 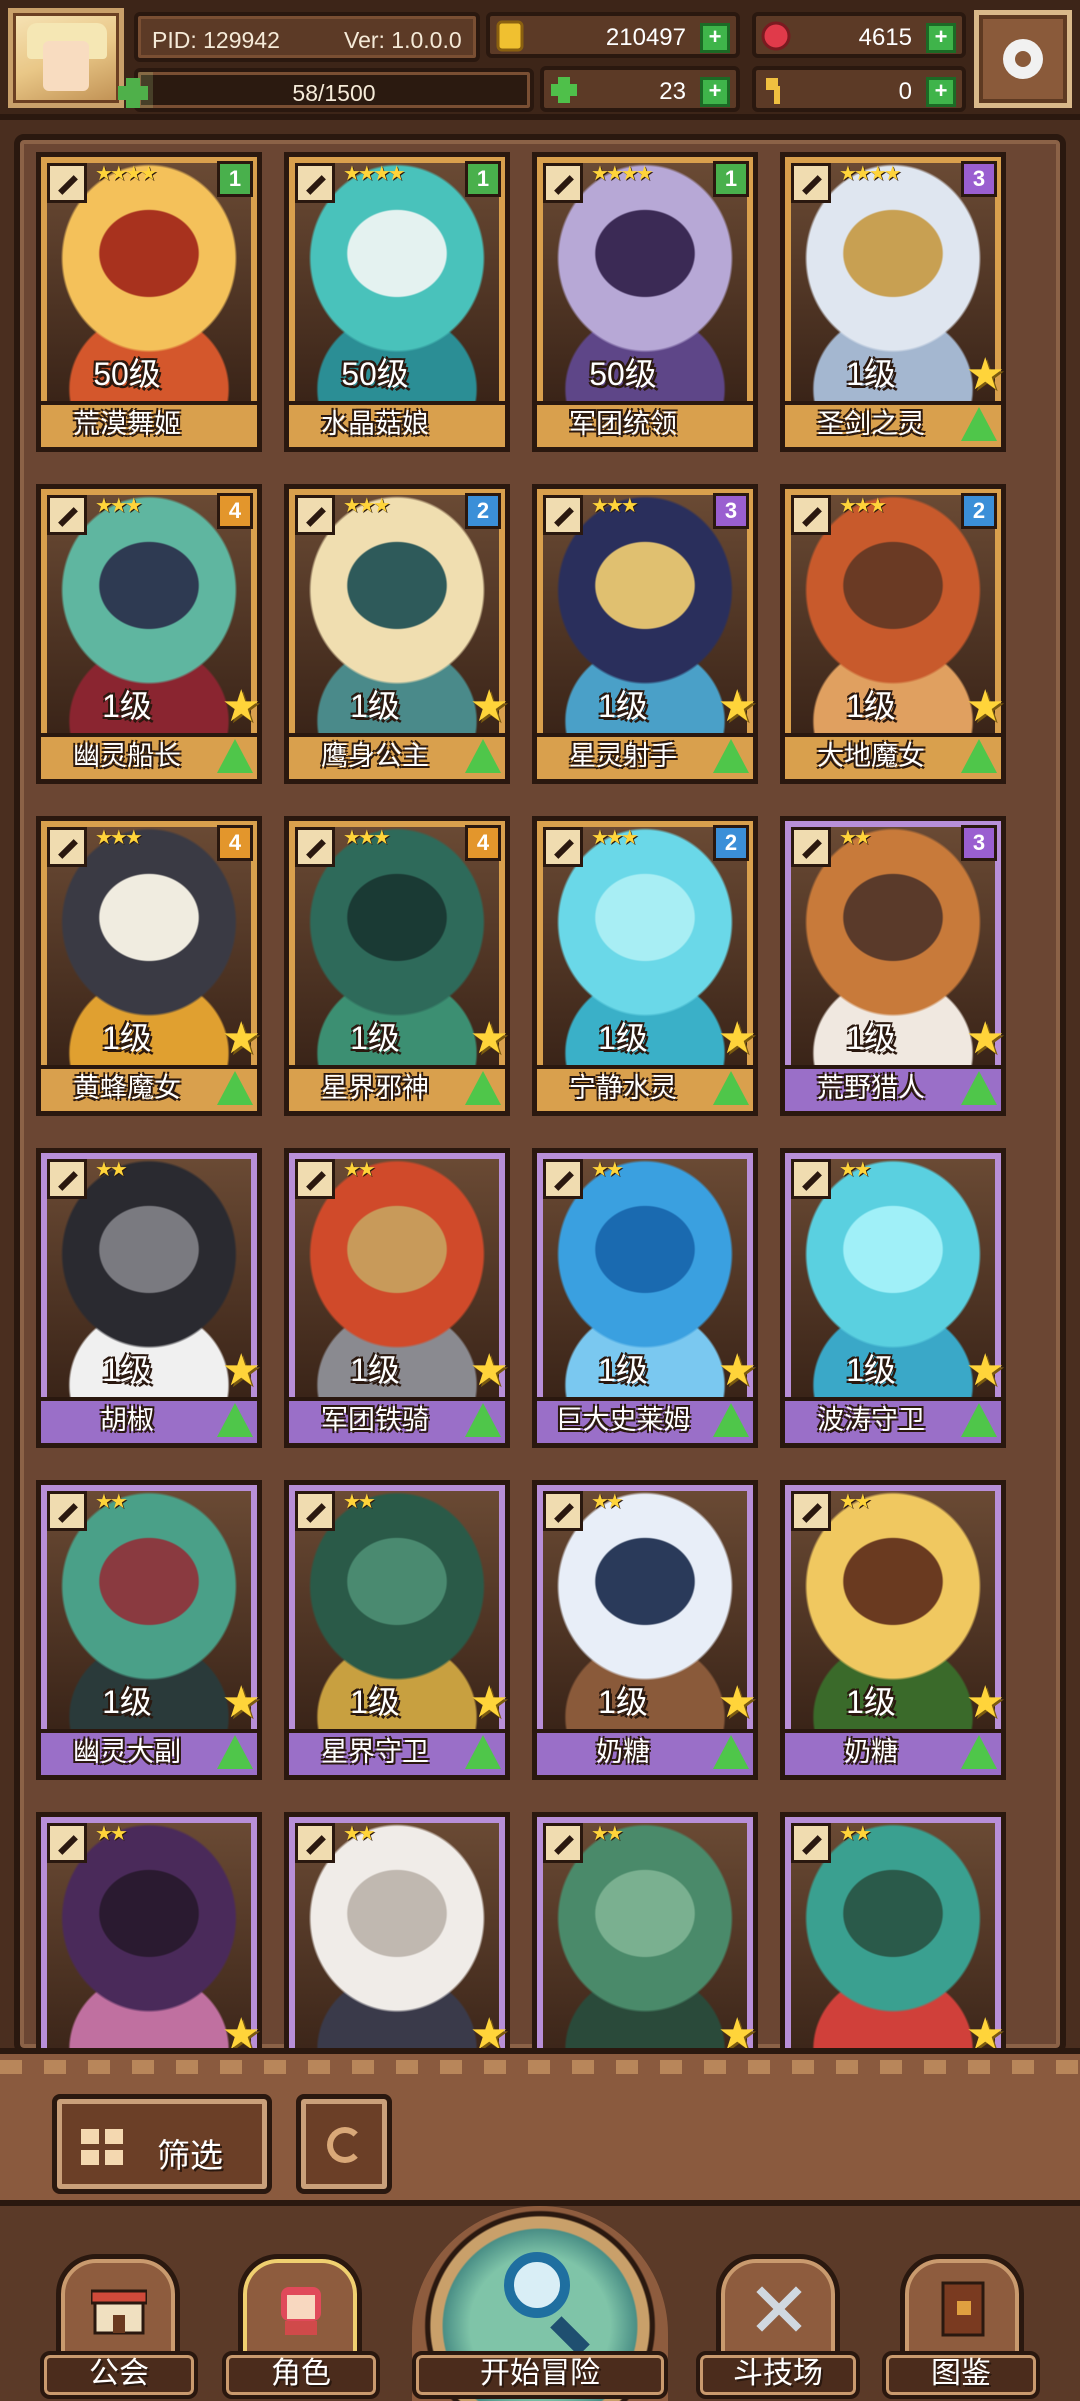 What do you see at coordinates (301, 2375) in the screenshot?
I see `nav-characters-label: 角色` at bounding box center [301, 2375].